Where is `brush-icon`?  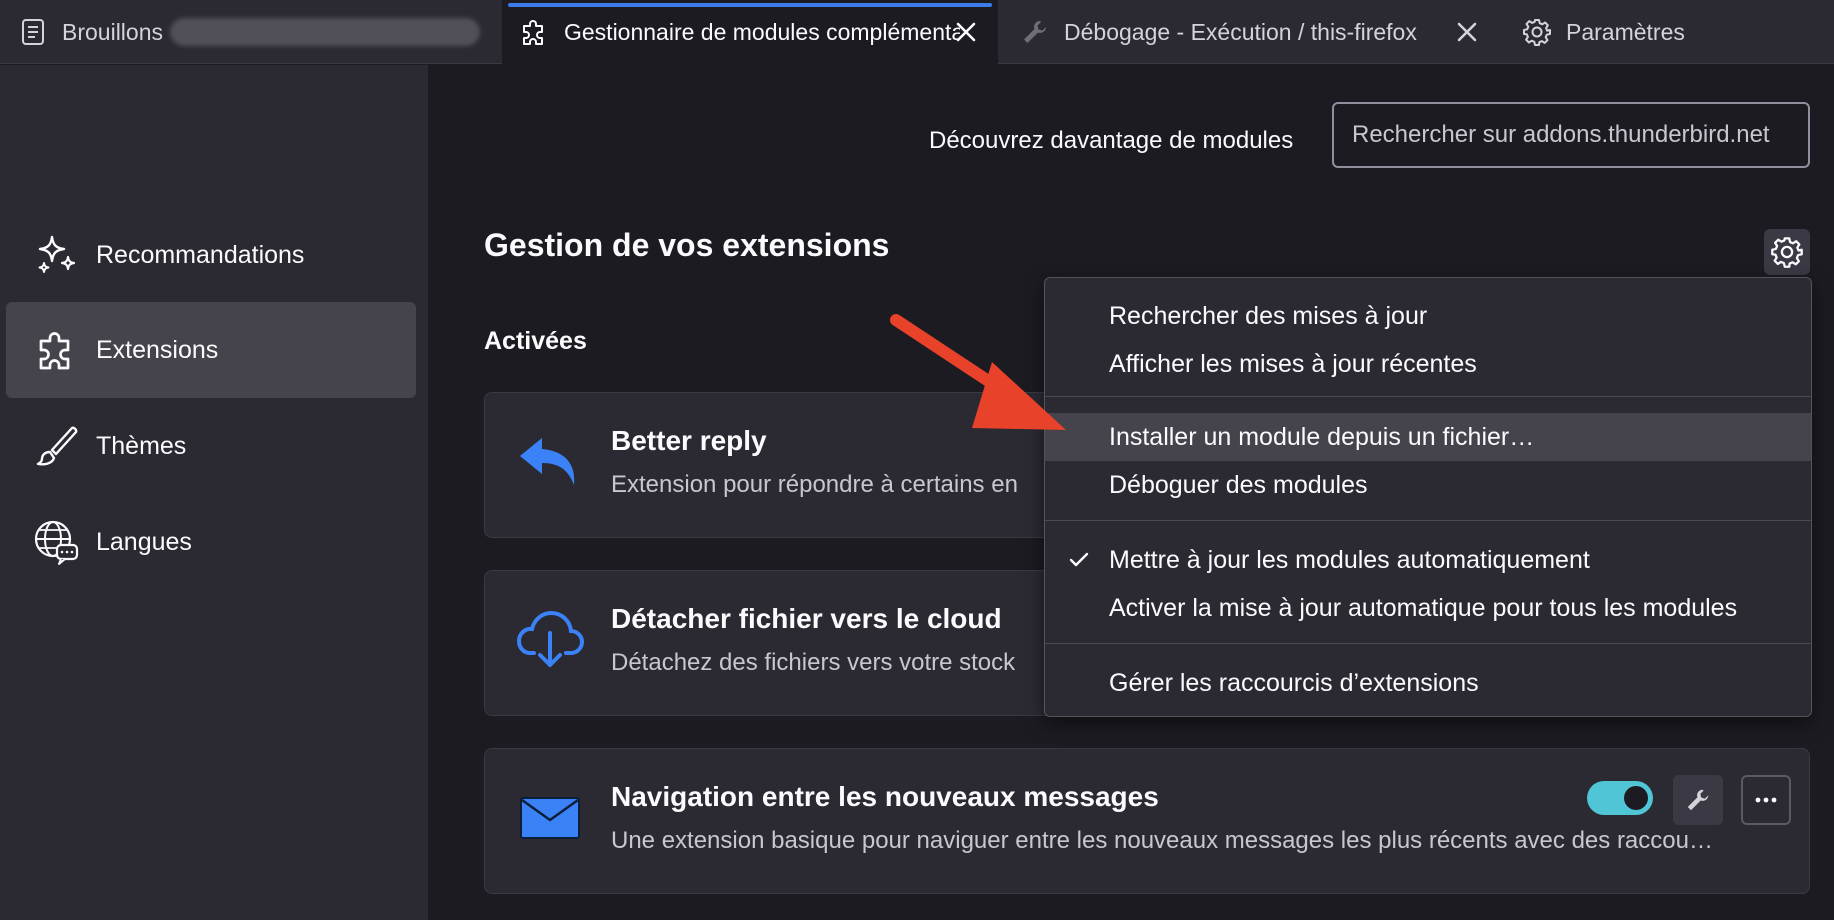 brush-icon is located at coordinates (56, 446).